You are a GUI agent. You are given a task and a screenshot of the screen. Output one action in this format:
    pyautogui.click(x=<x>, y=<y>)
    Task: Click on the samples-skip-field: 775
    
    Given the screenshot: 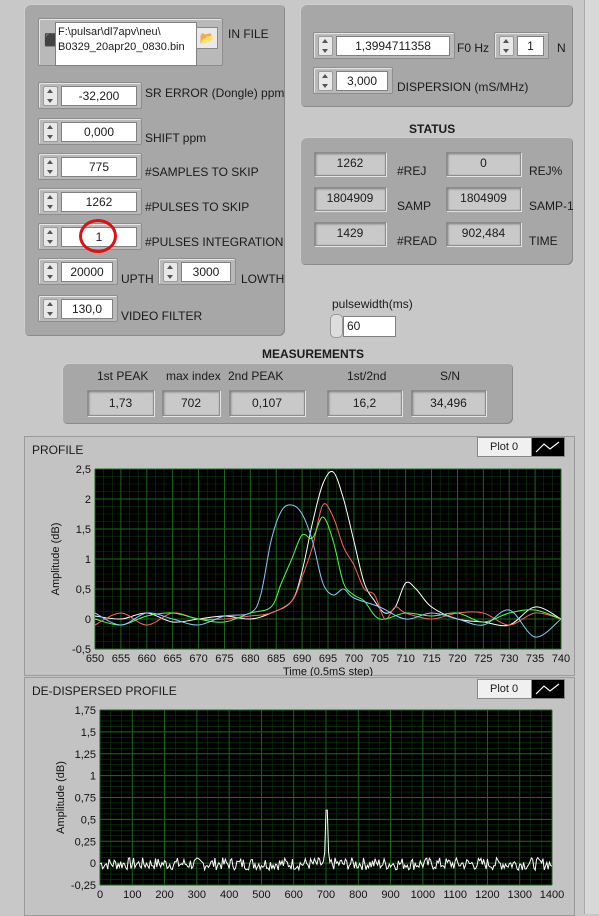 What is the action you would take?
    pyautogui.click(x=99, y=167)
    